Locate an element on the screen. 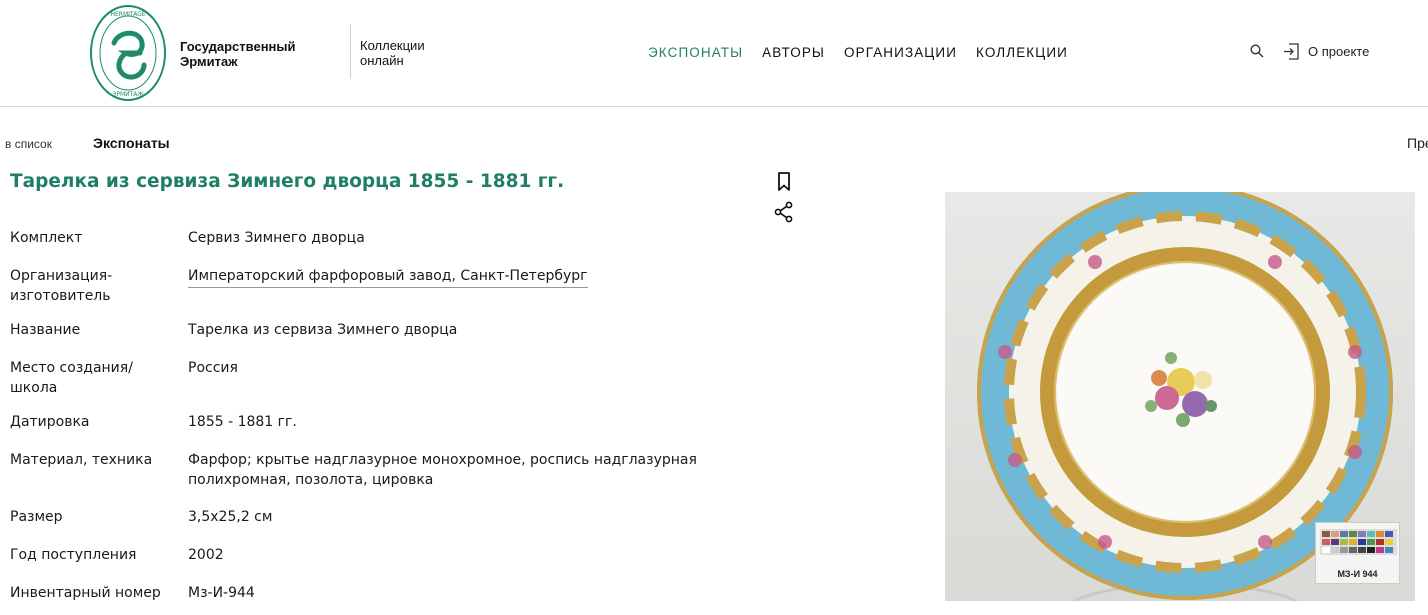 The image size is (1428, 615). property-key: Материал, техника is located at coordinates (81, 460).